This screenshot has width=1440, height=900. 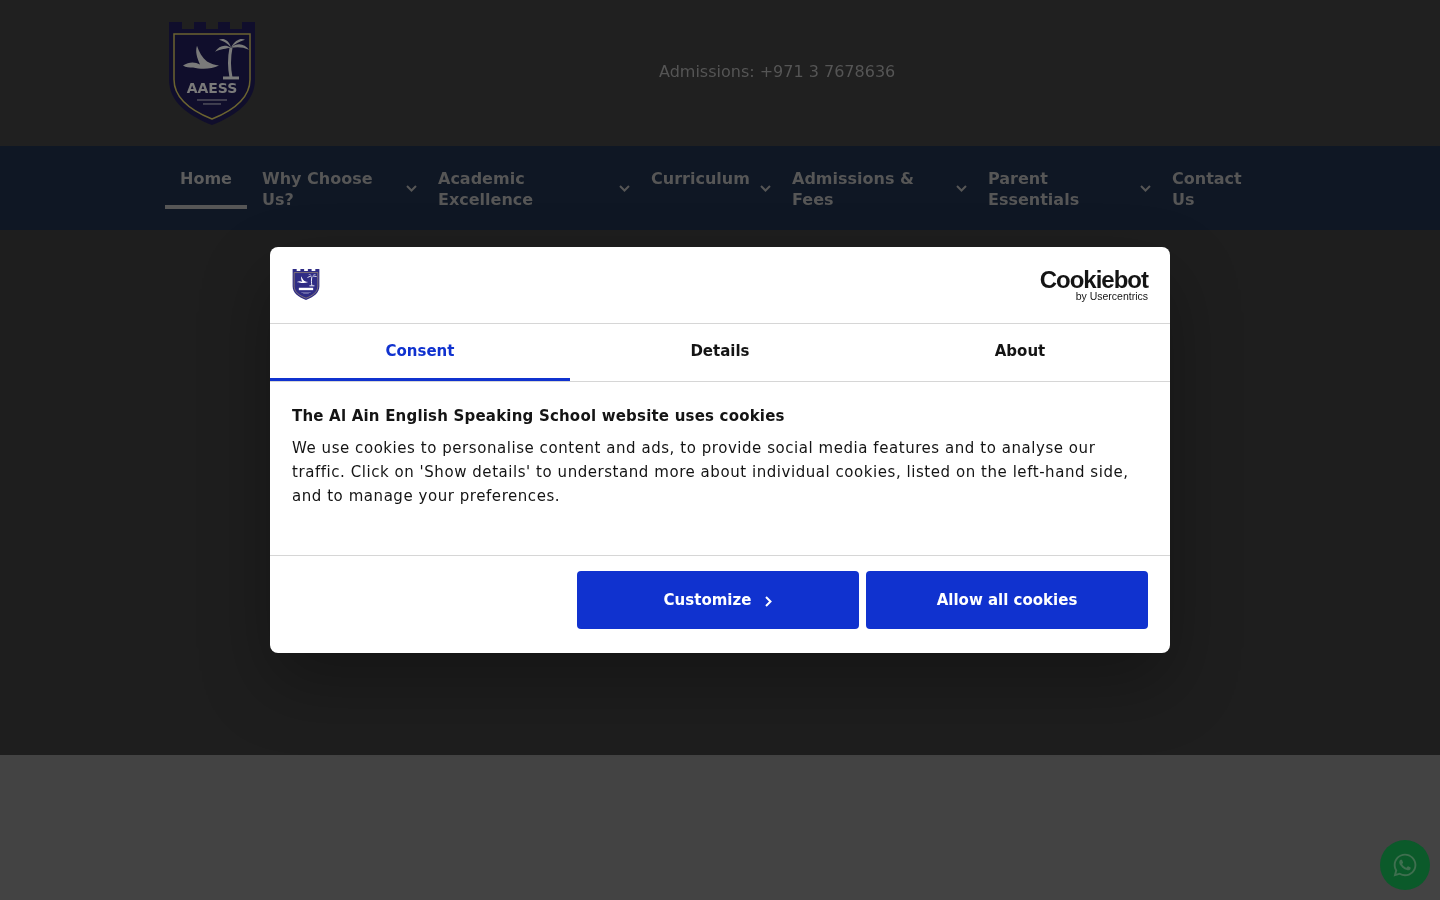 I want to click on dialog-tab: Consent, so click(x=420, y=352).